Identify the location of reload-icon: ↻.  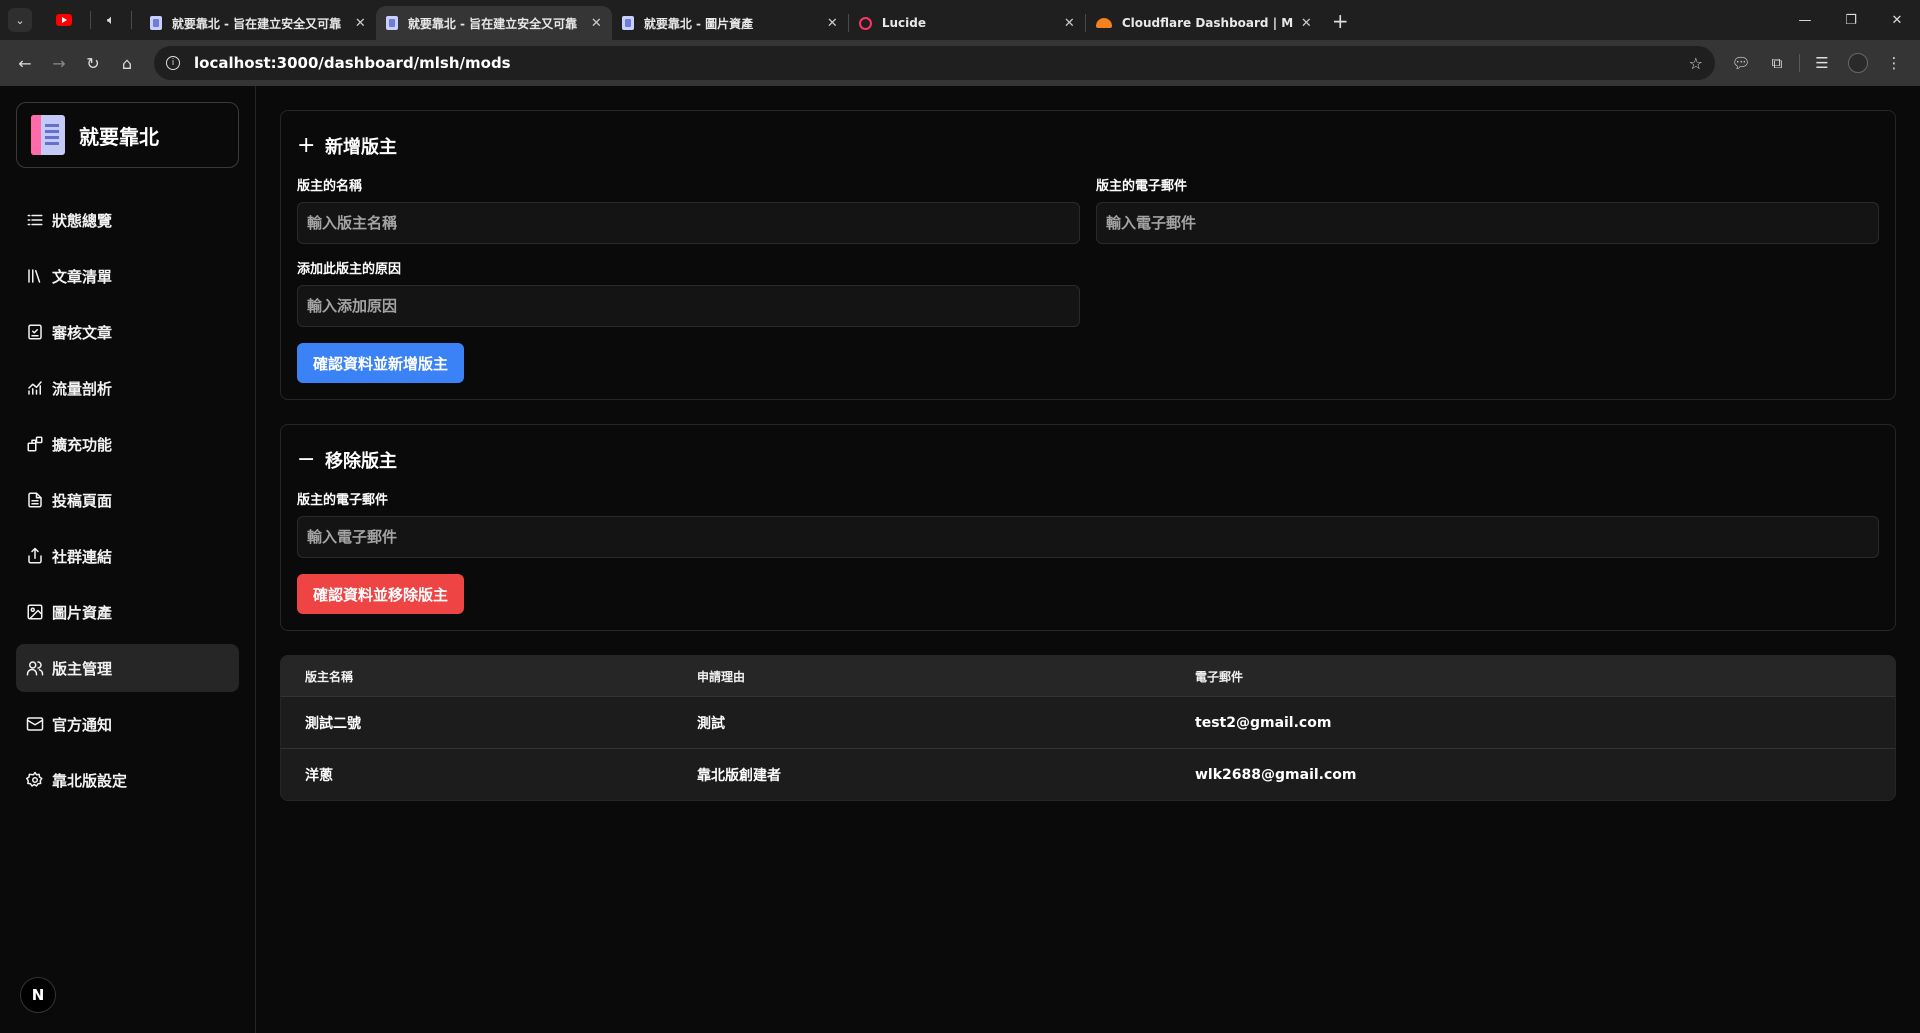
(93, 63).